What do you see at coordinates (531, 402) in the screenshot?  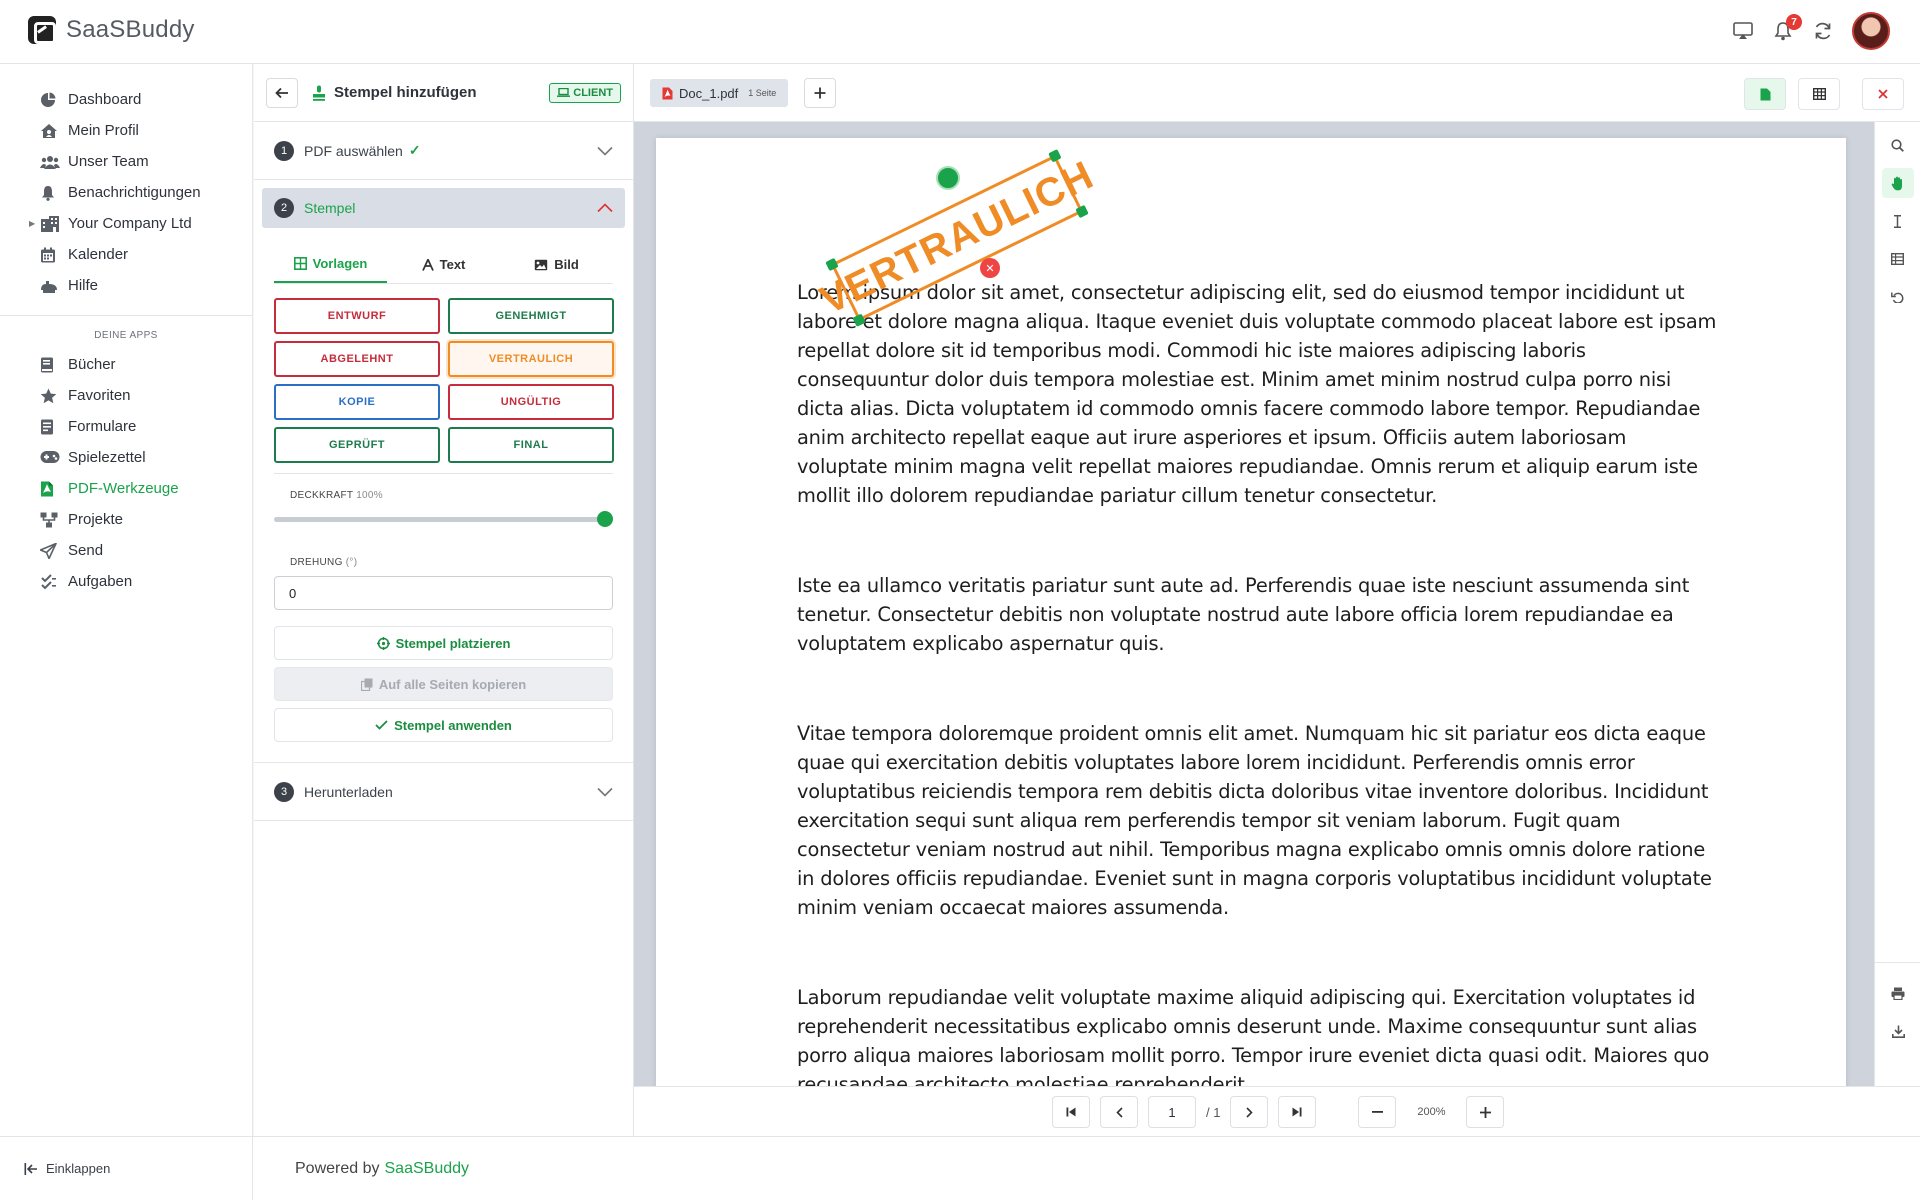 I see `stamp-template-invalid: UNGÜLTIG` at bounding box center [531, 402].